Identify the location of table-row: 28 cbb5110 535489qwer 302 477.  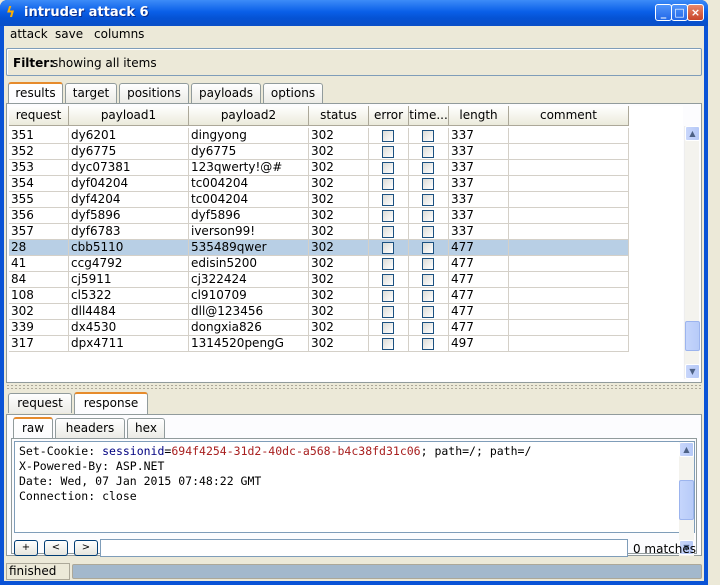
(319, 248).